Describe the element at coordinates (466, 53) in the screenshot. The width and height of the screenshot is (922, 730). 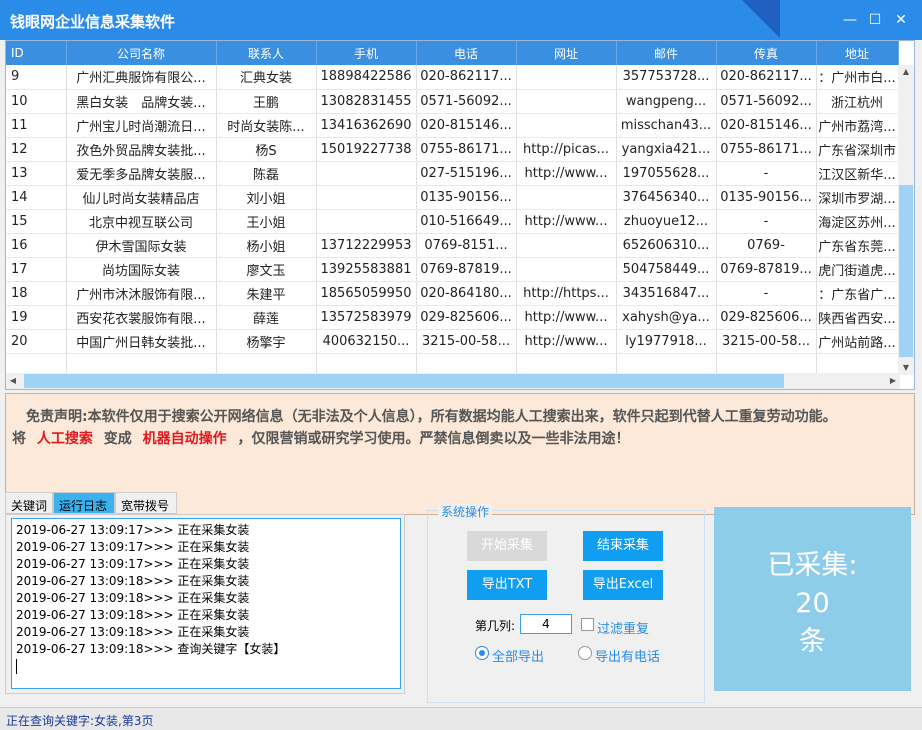
I see `column-header-phone: 电话` at that location.